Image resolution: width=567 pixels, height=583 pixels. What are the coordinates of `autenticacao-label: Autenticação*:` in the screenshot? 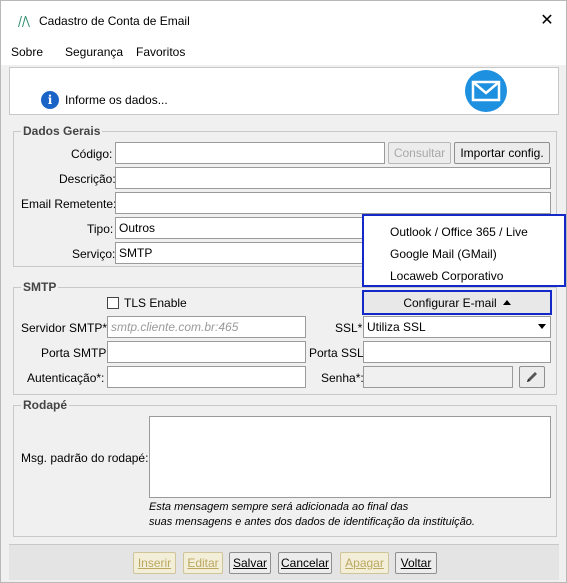 It's located at (66, 378).